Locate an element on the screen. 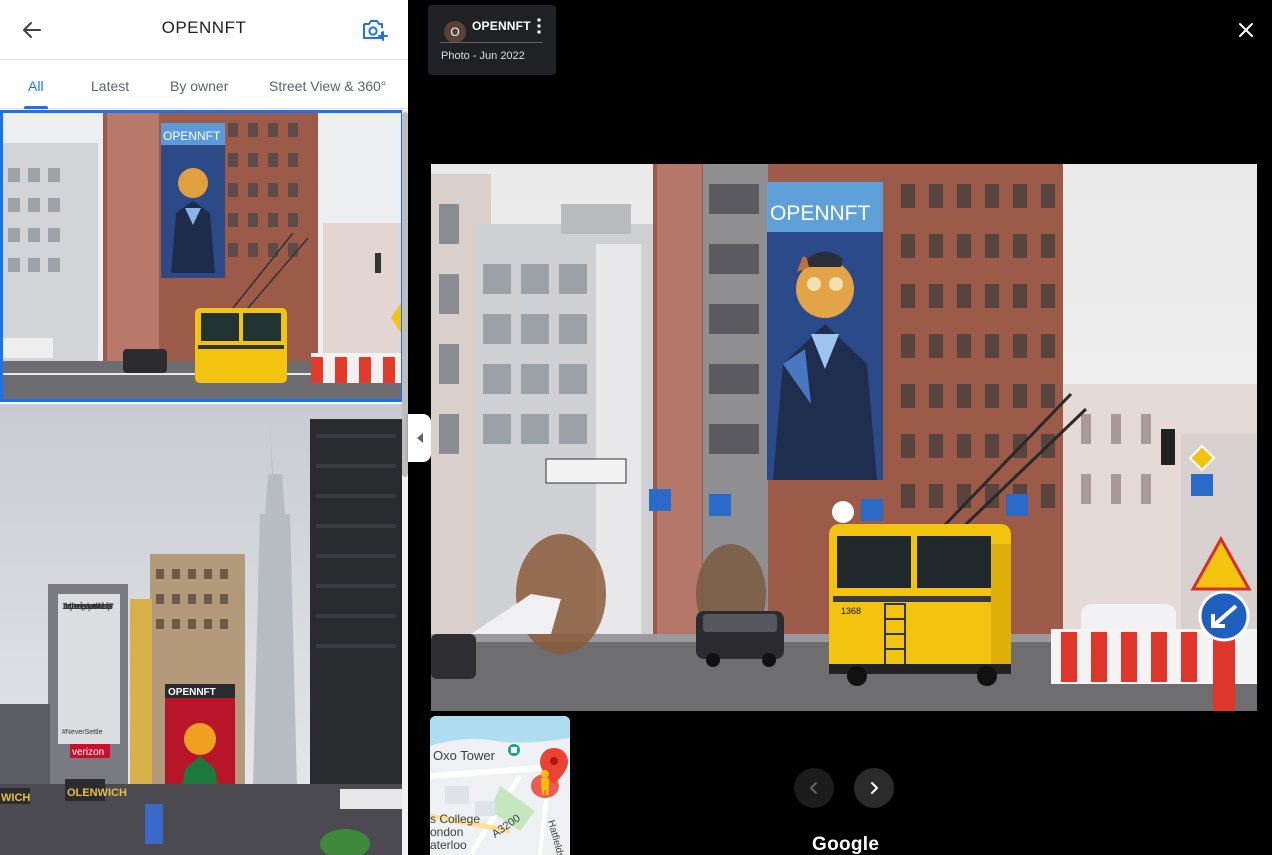  svg-text: 1368 is located at coordinates (851, 611).